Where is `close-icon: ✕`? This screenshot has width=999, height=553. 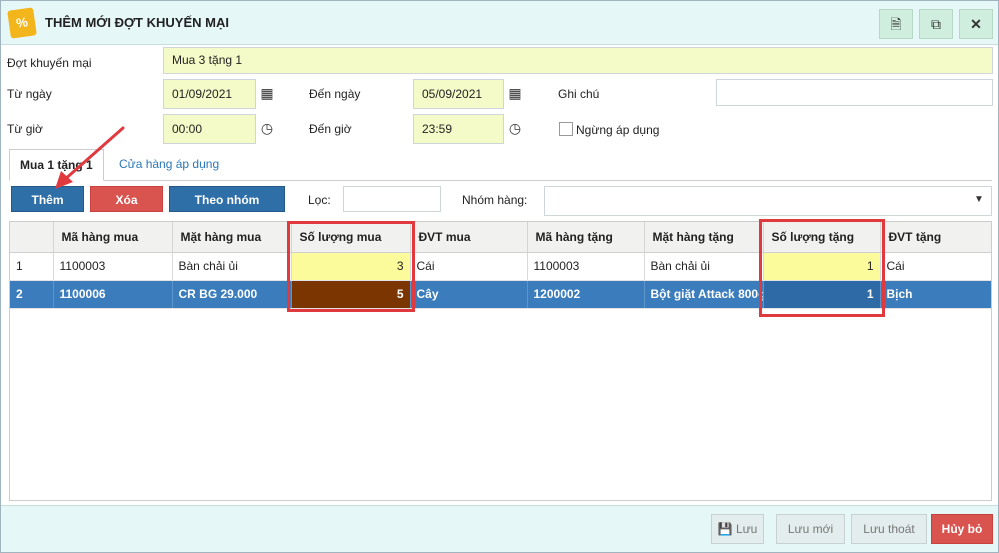
close-icon: ✕ is located at coordinates (976, 24).